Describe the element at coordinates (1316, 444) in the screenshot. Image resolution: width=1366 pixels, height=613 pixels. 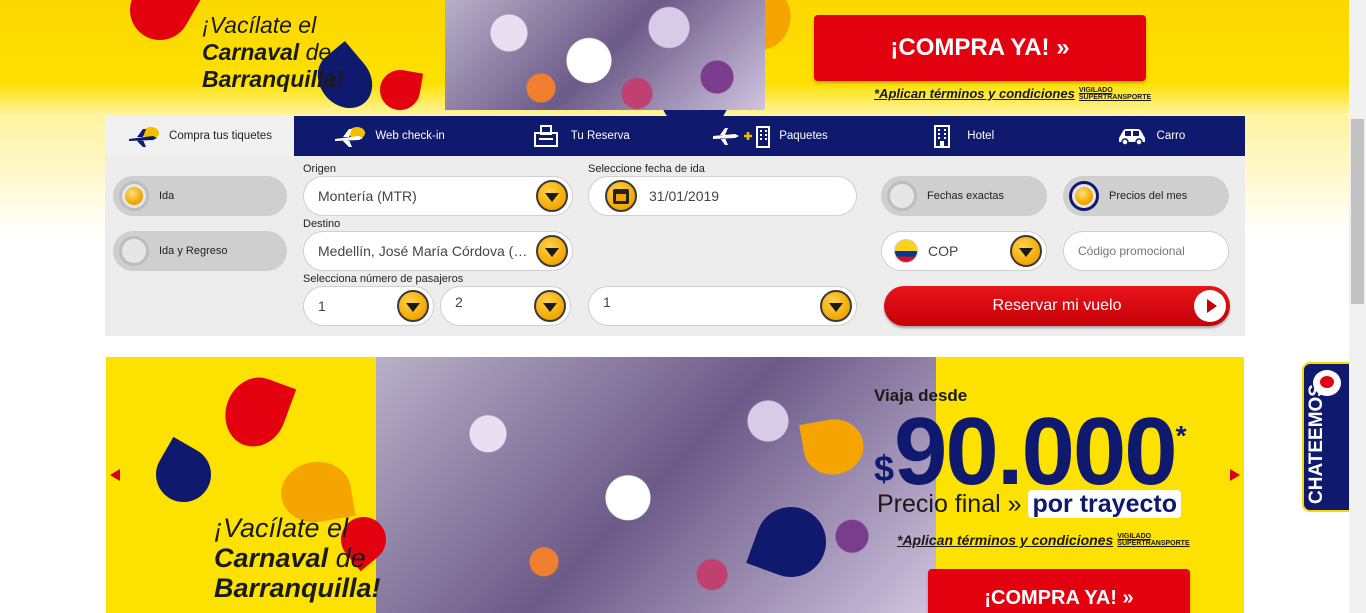
I see `chat-label: CHATEEMOS` at that location.